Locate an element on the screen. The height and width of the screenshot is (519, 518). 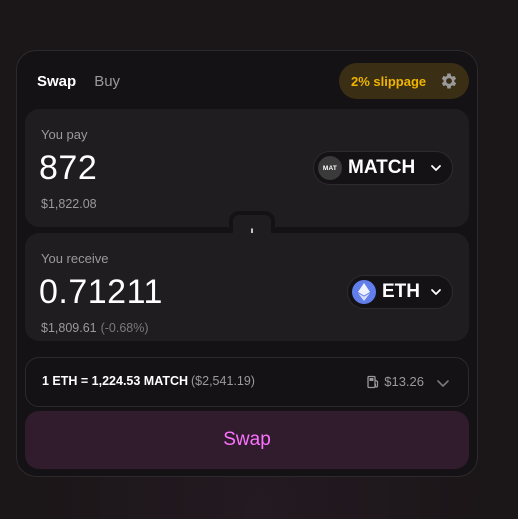
receive-token-selector: ETH is located at coordinates (400, 292).